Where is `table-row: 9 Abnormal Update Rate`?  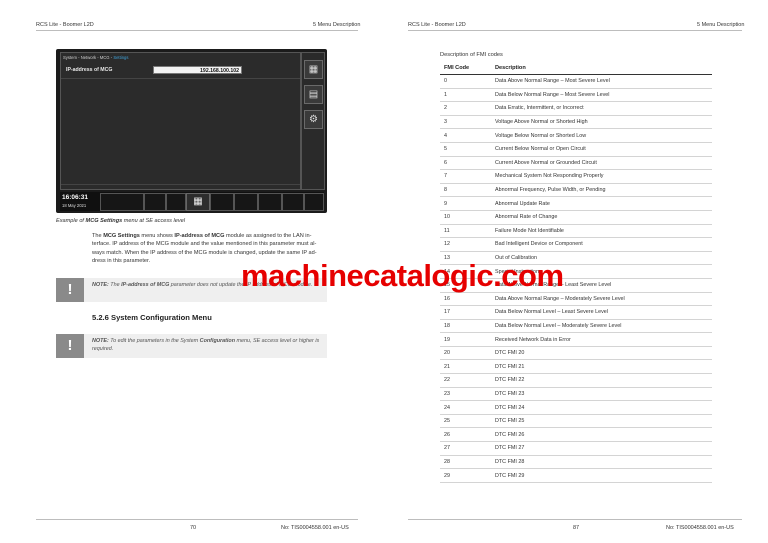 table-row: 9 Abnormal Update Rate is located at coordinates (576, 203).